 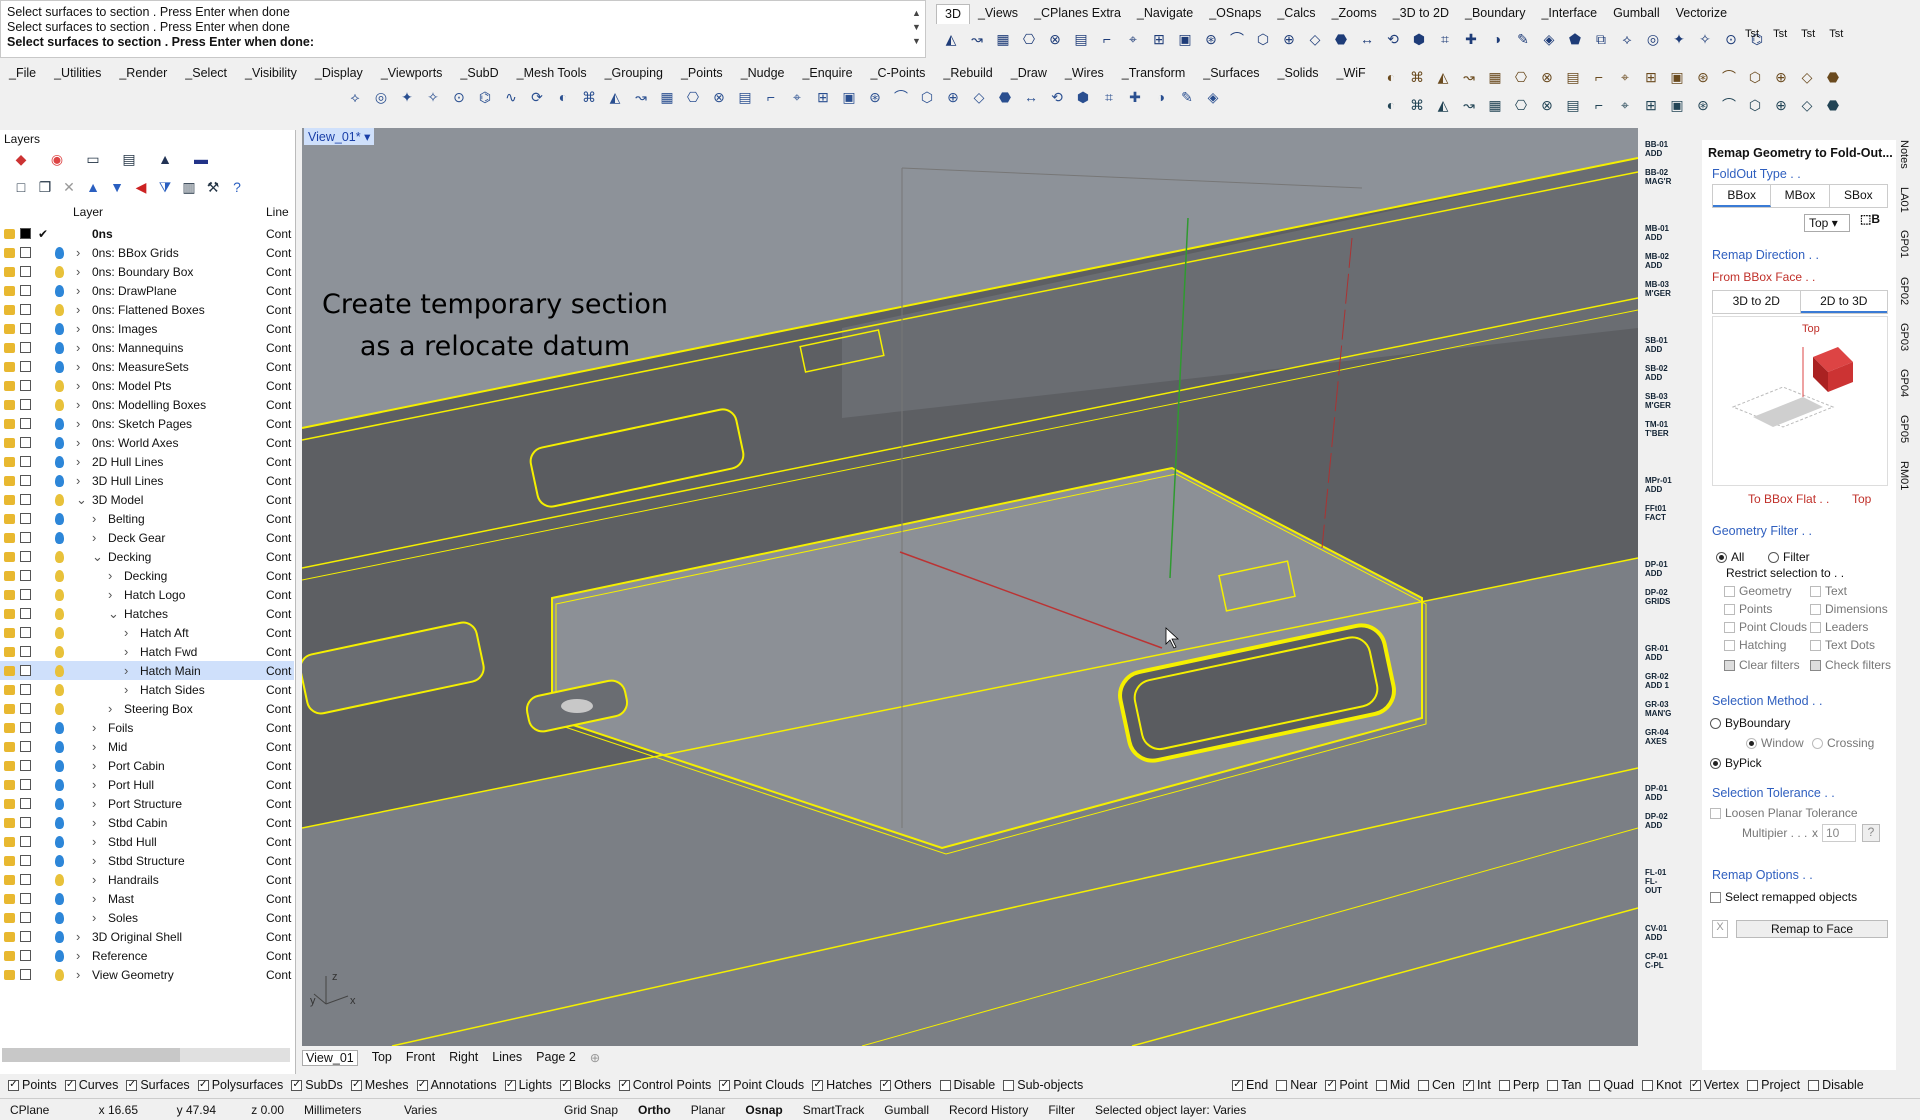 What do you see at coordinates (1495, 14) in the screenshot?
I see `toolbar-tab: _Boundary` at bounding box center [1495, 14].